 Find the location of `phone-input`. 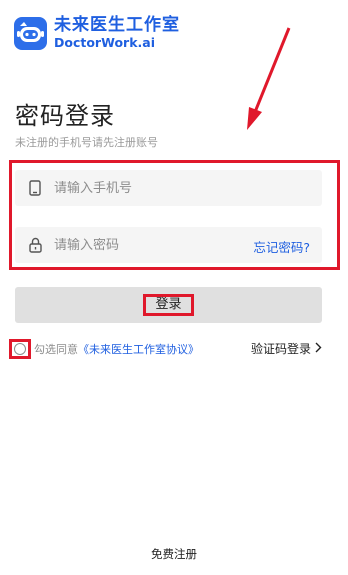

phone-input is located at coordinates (139, 188).